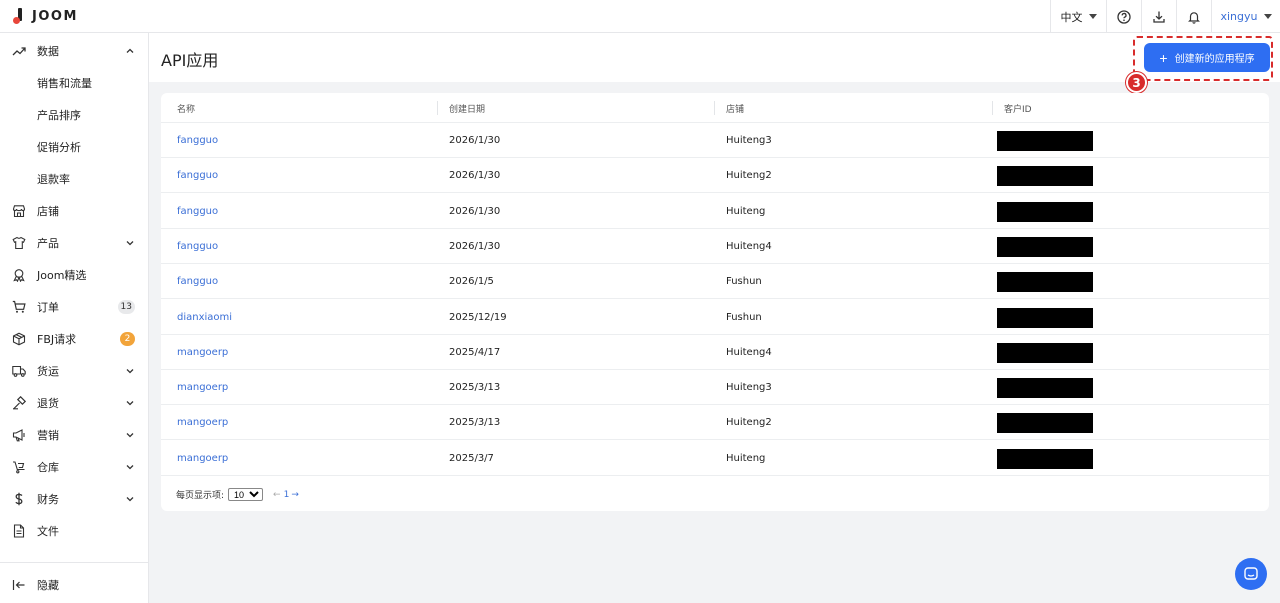 The width and height of the screenshot is (1280, 603). What do you see at coordinates (1078, 16) in the screenshot?
I see `language-selector: 中文` at bounding box center [1078, 16].